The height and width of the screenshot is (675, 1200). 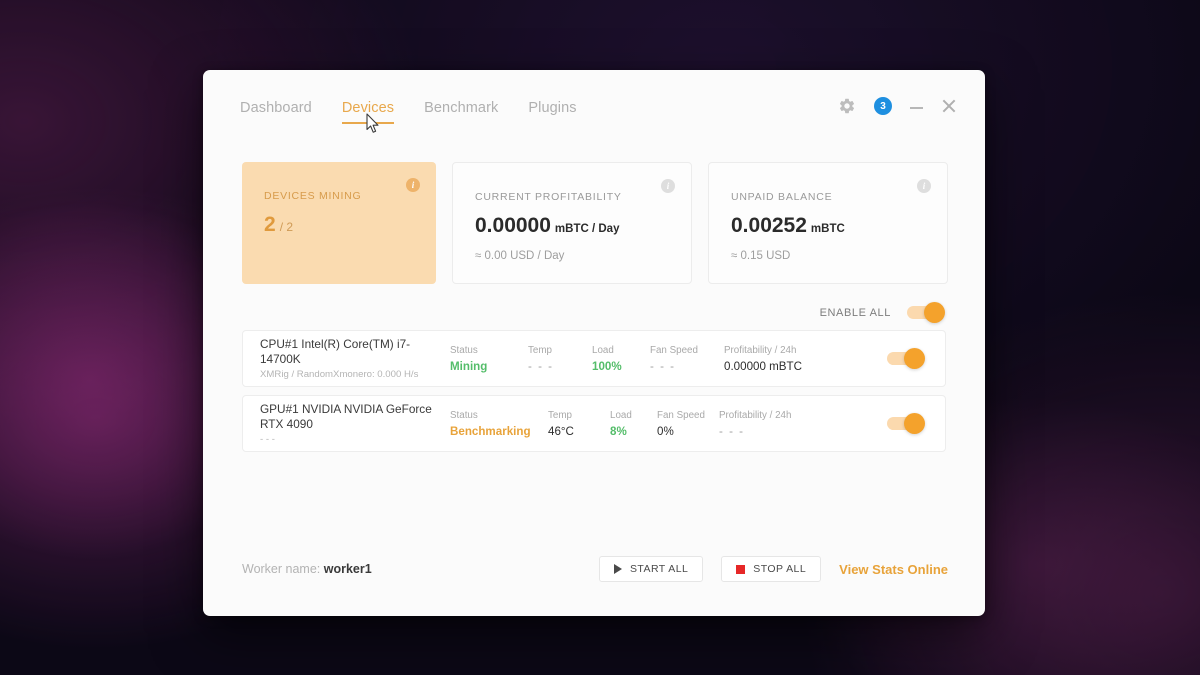 What do you see at coordinates (688, 424) in the screenshot?
I see `stat-fan-speed: Fan Speed 0%` at bounding box center [688, 424].